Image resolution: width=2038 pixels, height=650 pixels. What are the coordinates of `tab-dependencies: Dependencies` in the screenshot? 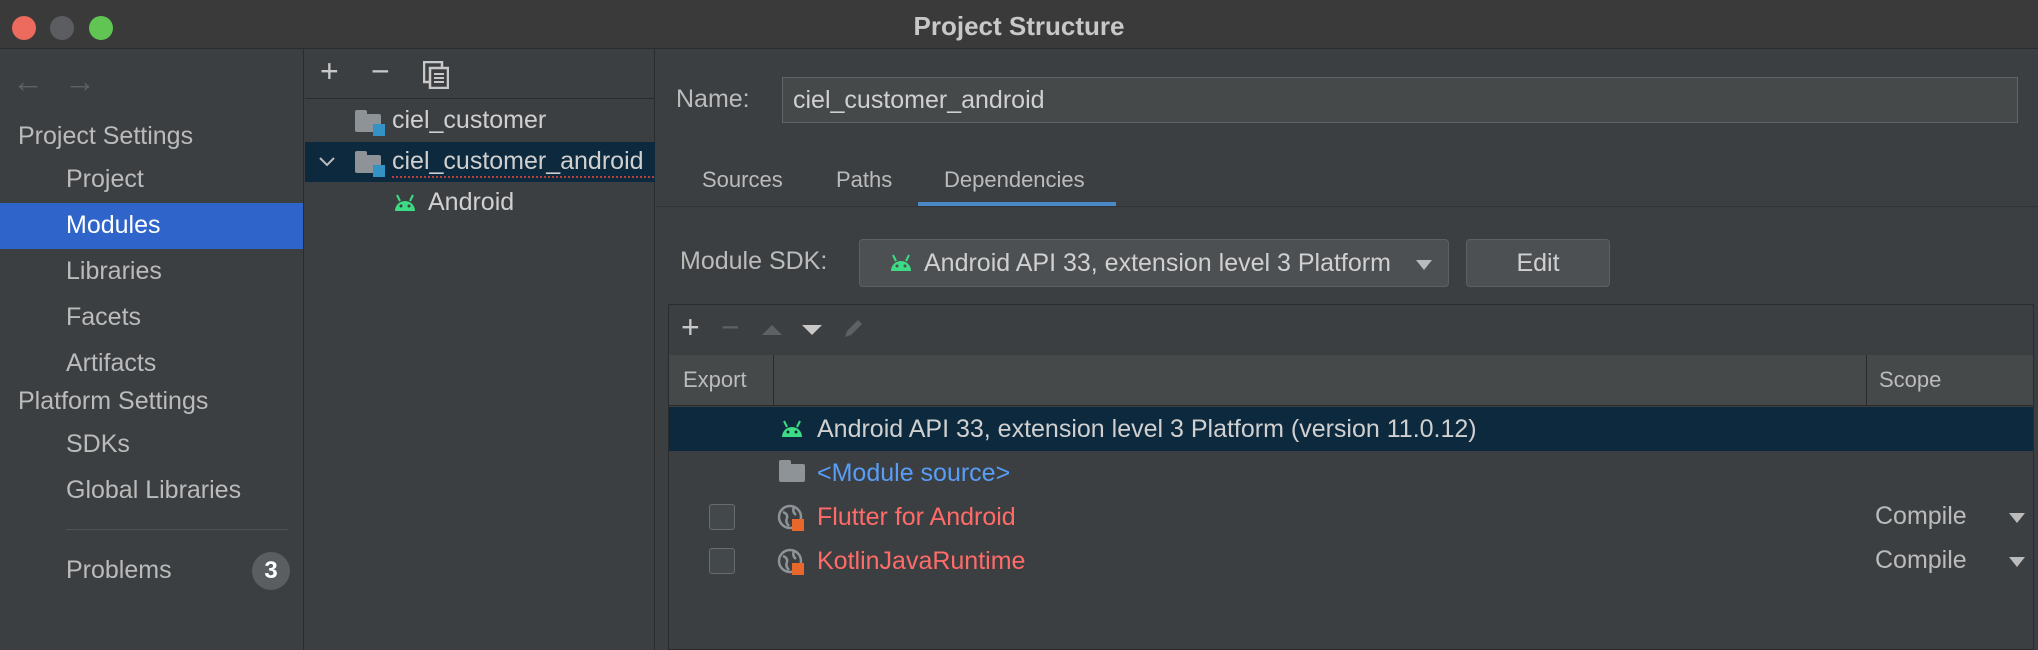 It's located at (1014, 180).